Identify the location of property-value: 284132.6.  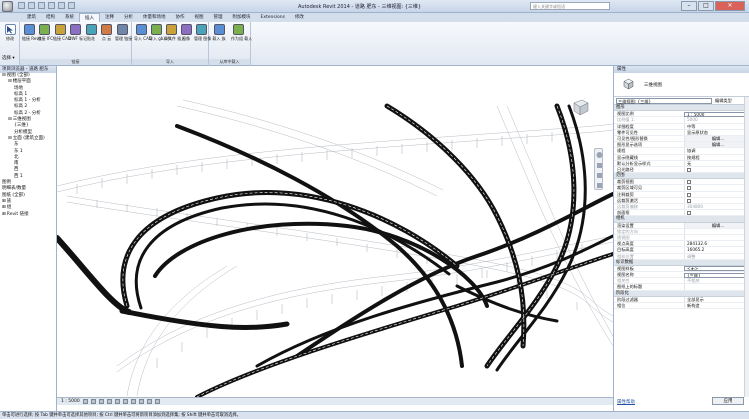
(716, 244).